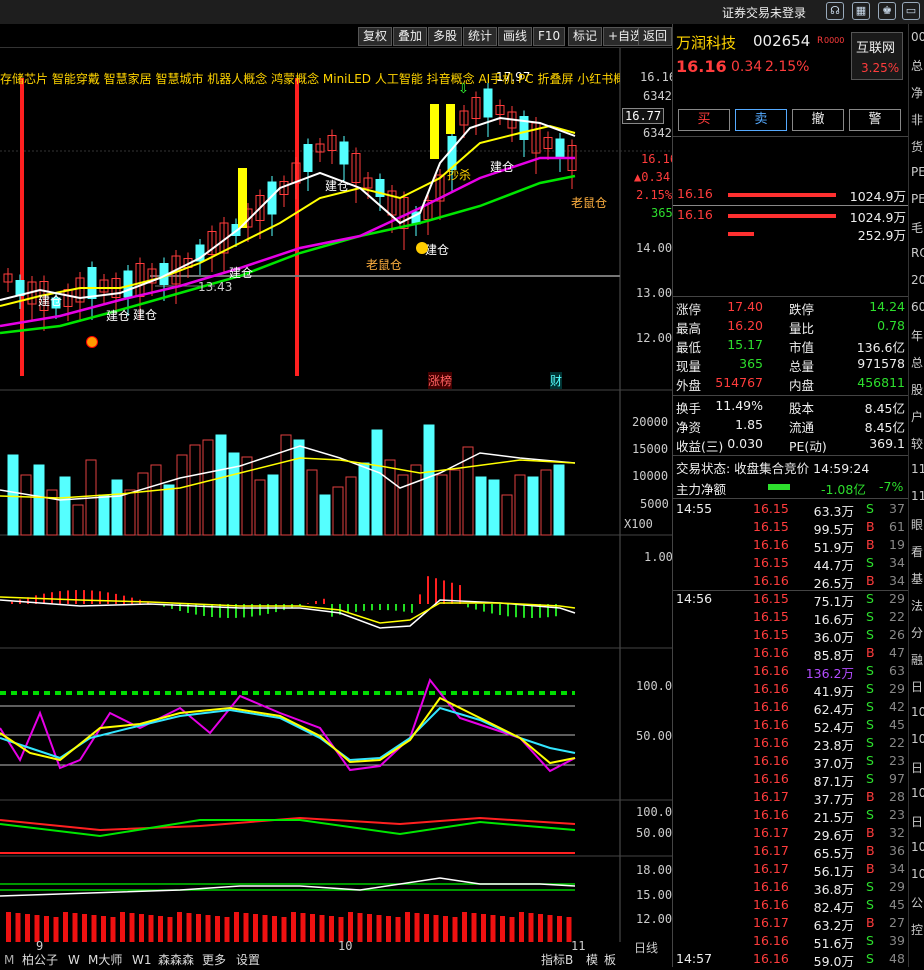  What do you see at coordinates (410, 36) in the screenshot?
I see `overlay-button: 叠加` at bounding box center [410, 36].